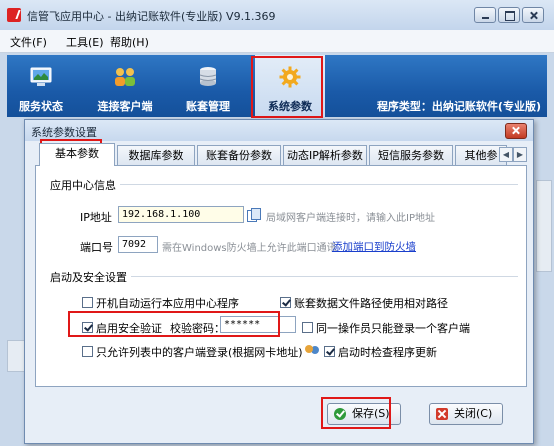 The width and height of the screenshot is (554, 446). I want to click on whitelist-checkbox, so click(87, 351).